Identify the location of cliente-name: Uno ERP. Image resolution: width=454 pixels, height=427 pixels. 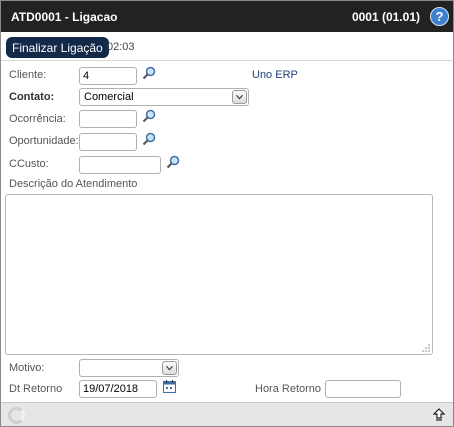
(275, 75).